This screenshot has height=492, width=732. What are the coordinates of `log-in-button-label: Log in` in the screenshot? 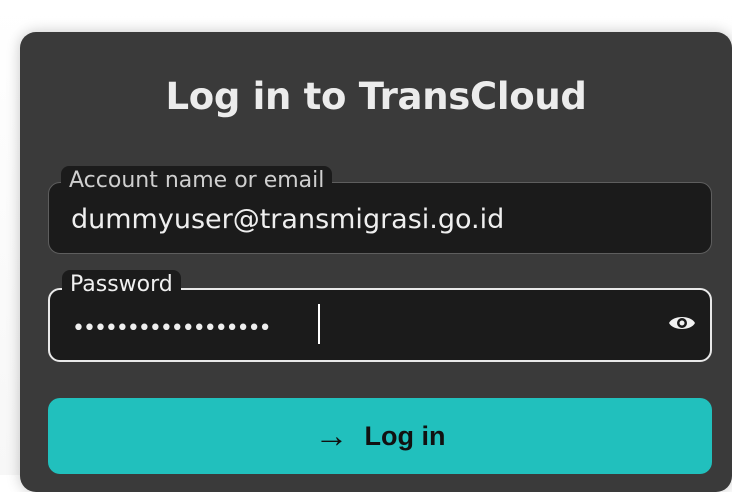 It's located at (405, 435).